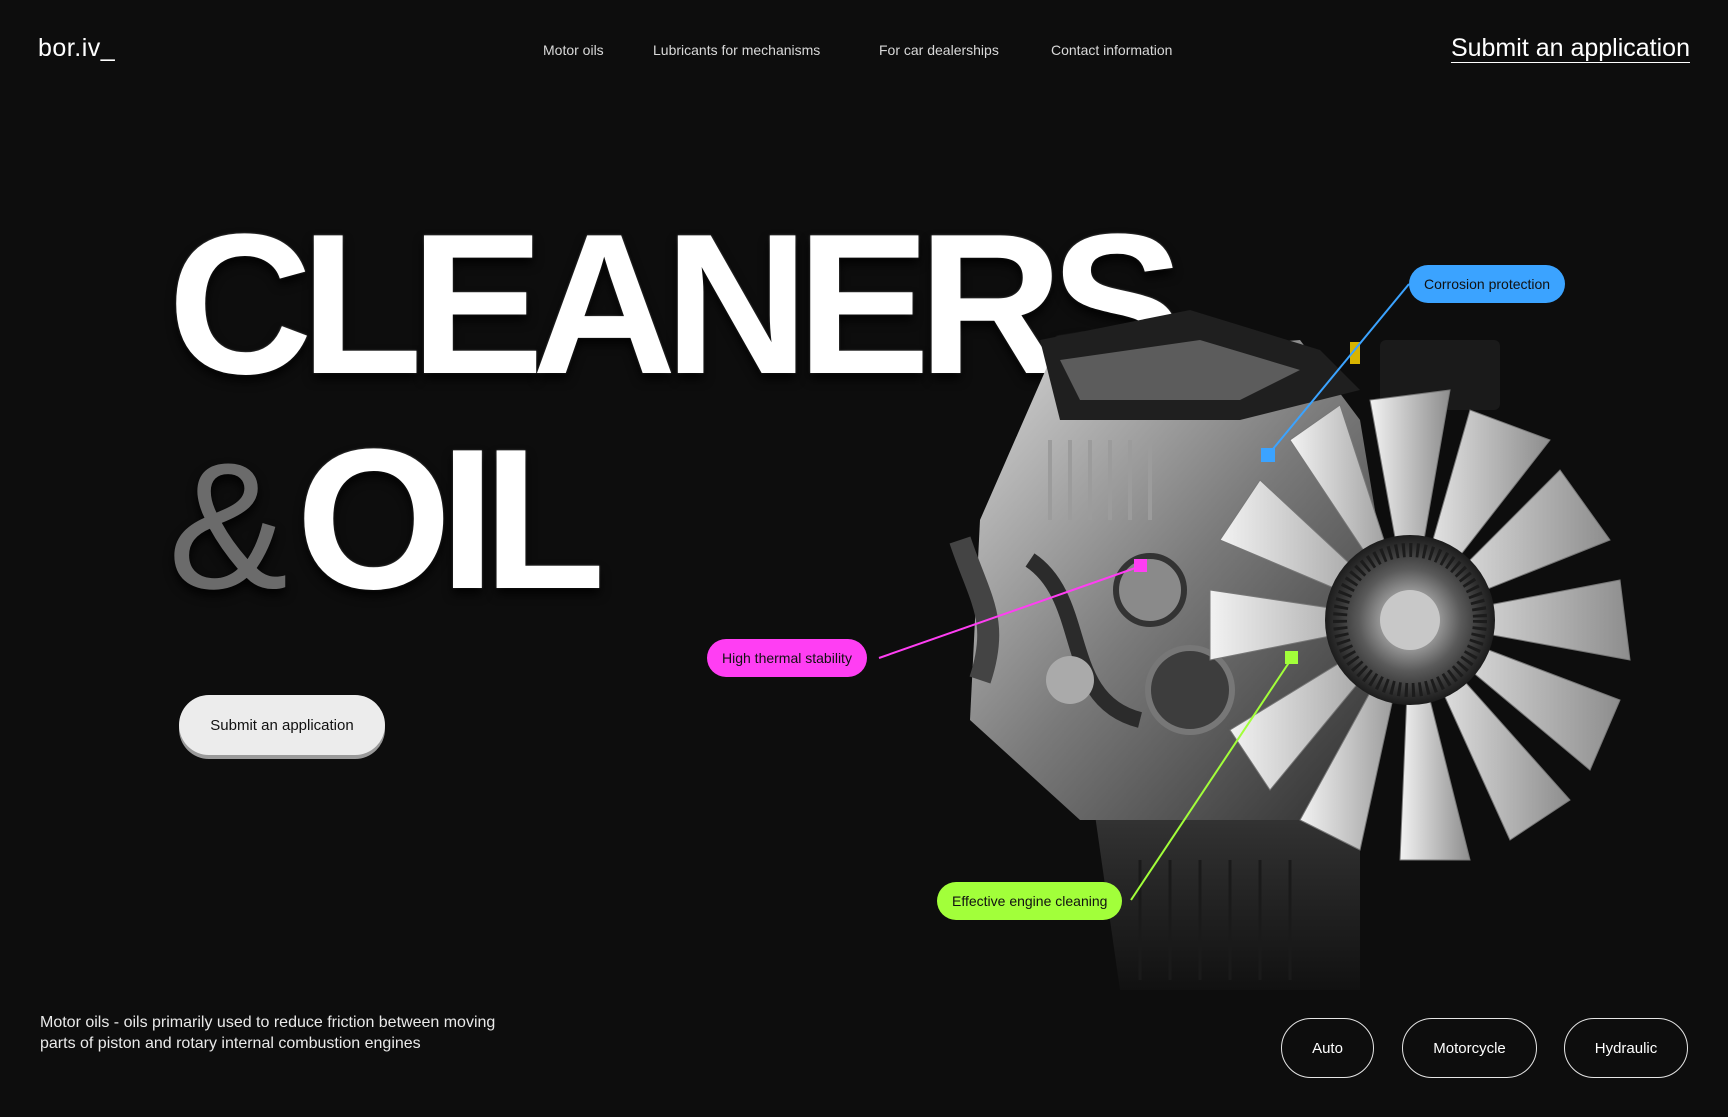  I want to click on submit-application-link: Submit an application, so click(1570, 48).